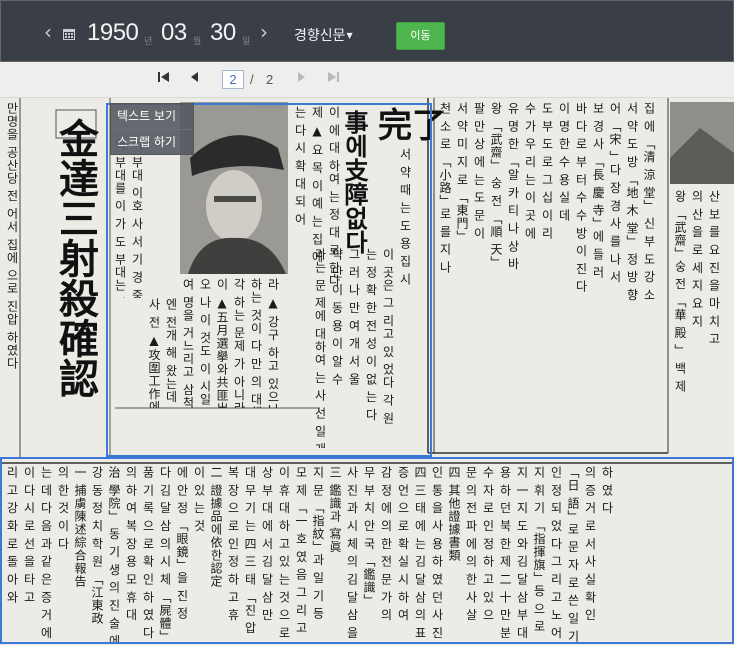  Describe the element at coordinates (216, 527) in the screenshot. I see `article-column: 二 證據品에依한認定` at that location.